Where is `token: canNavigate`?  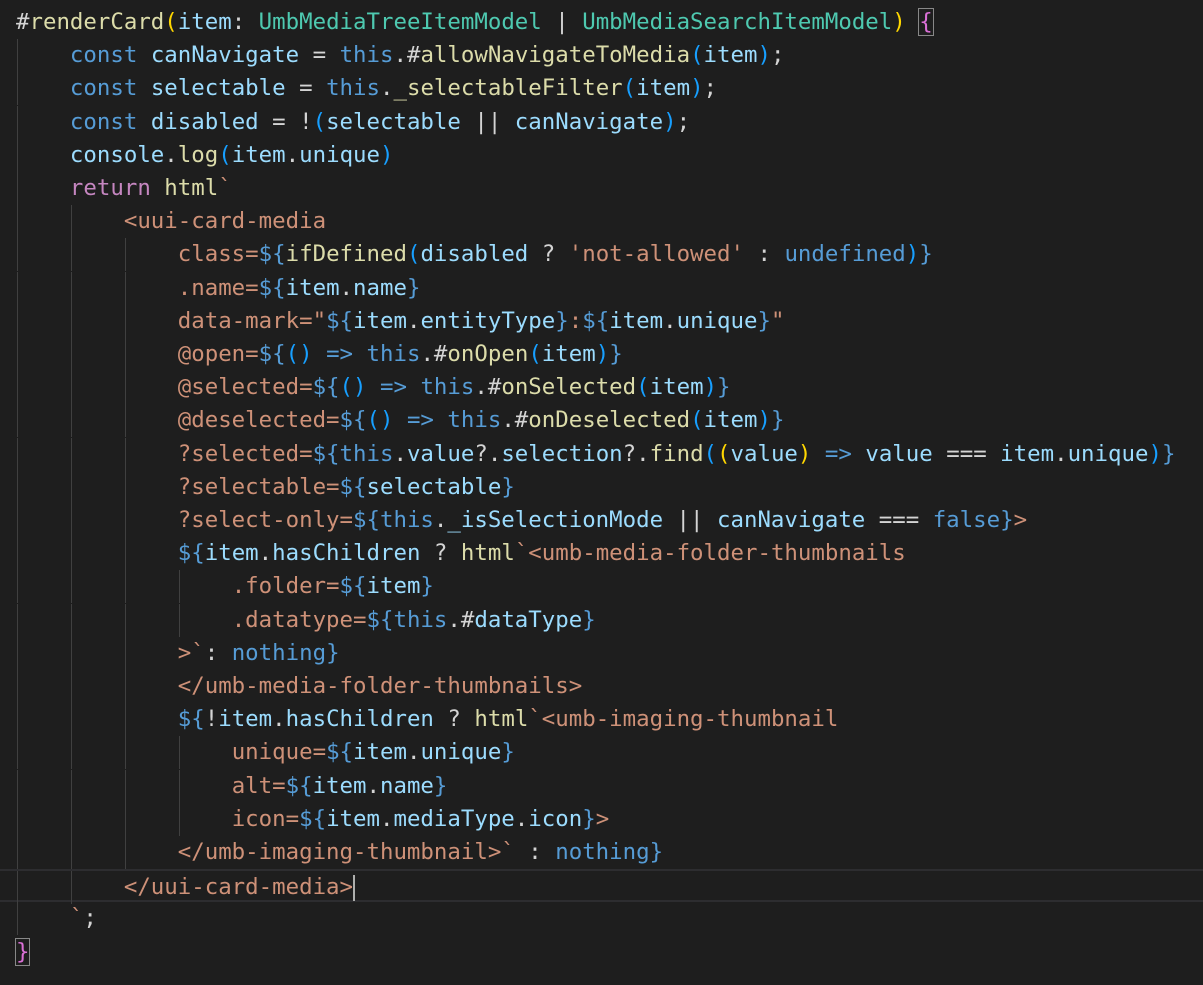
token: canNavigate is located at coordinates (589, 121).